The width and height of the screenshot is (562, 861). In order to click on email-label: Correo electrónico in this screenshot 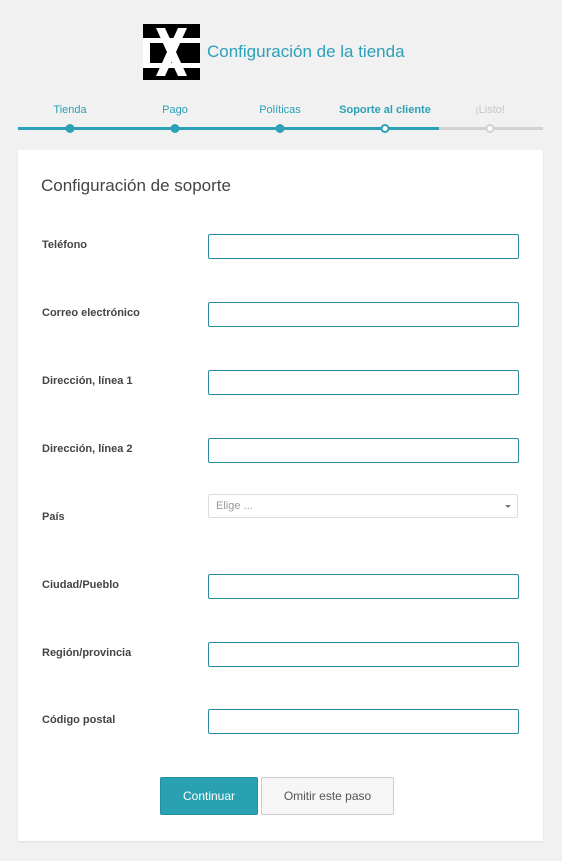, I will do `click(91, 313)`.